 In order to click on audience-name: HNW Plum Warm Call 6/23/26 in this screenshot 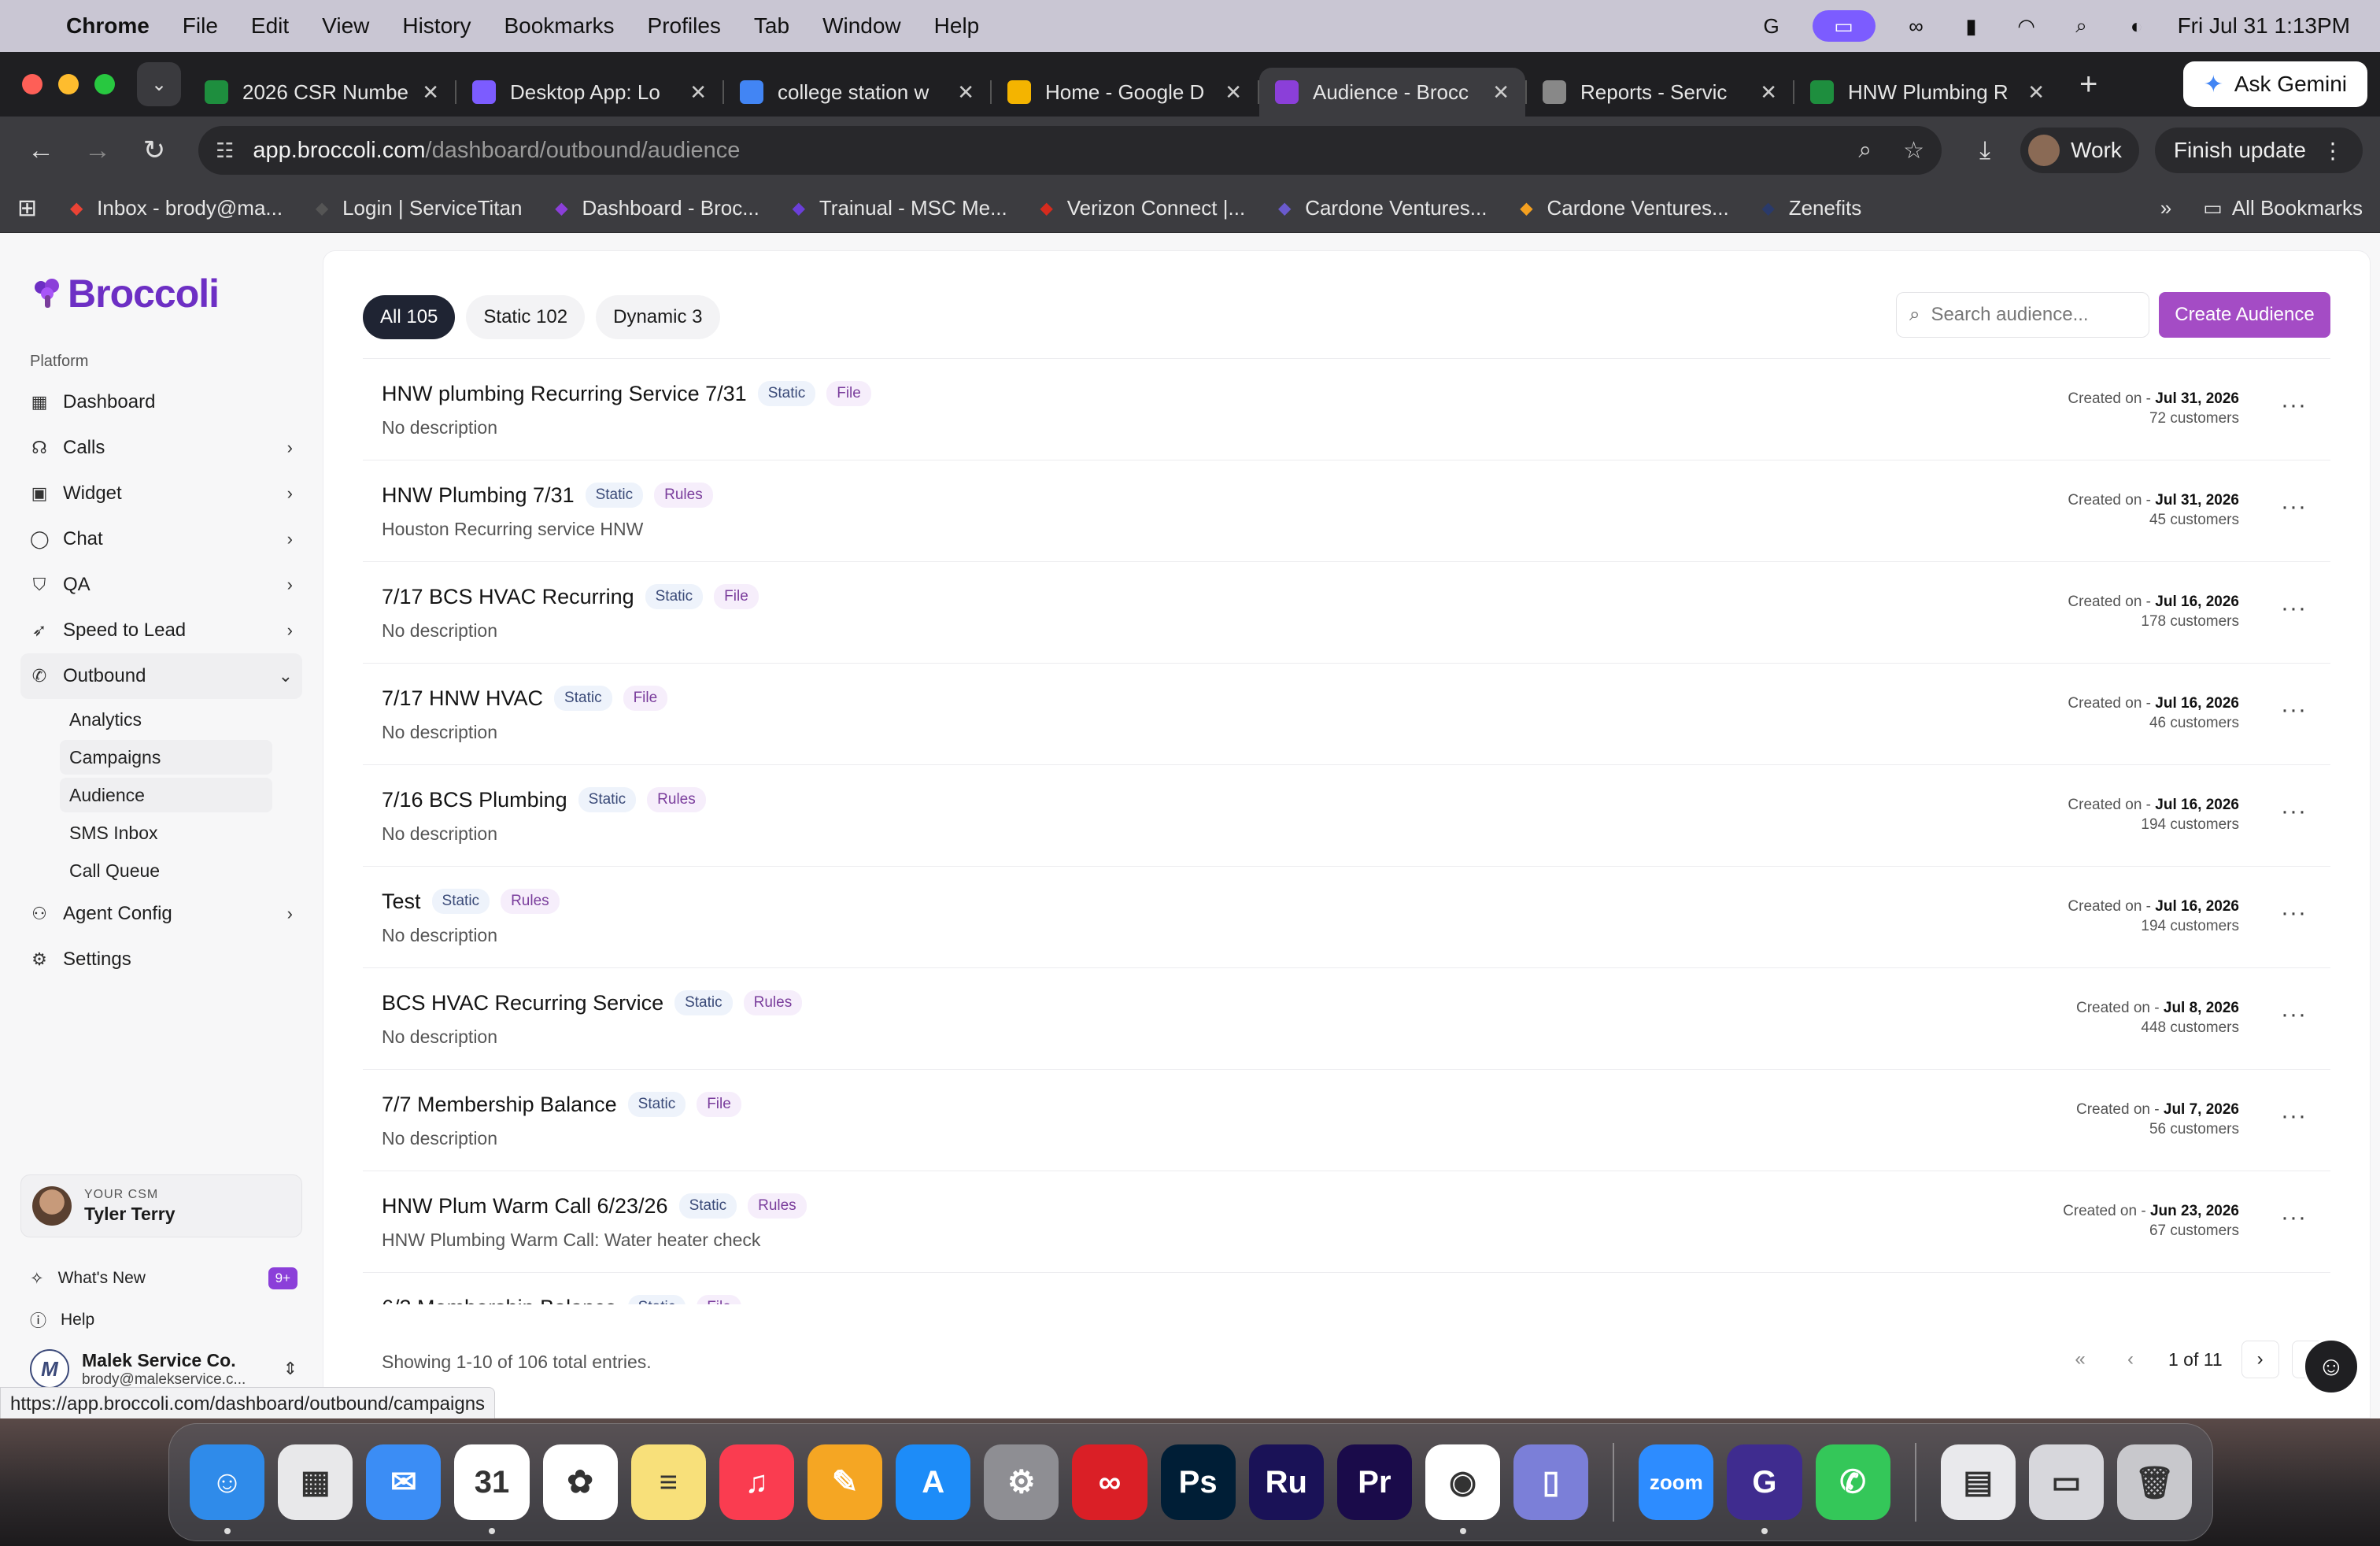, I will do `click(525, 1207)`.